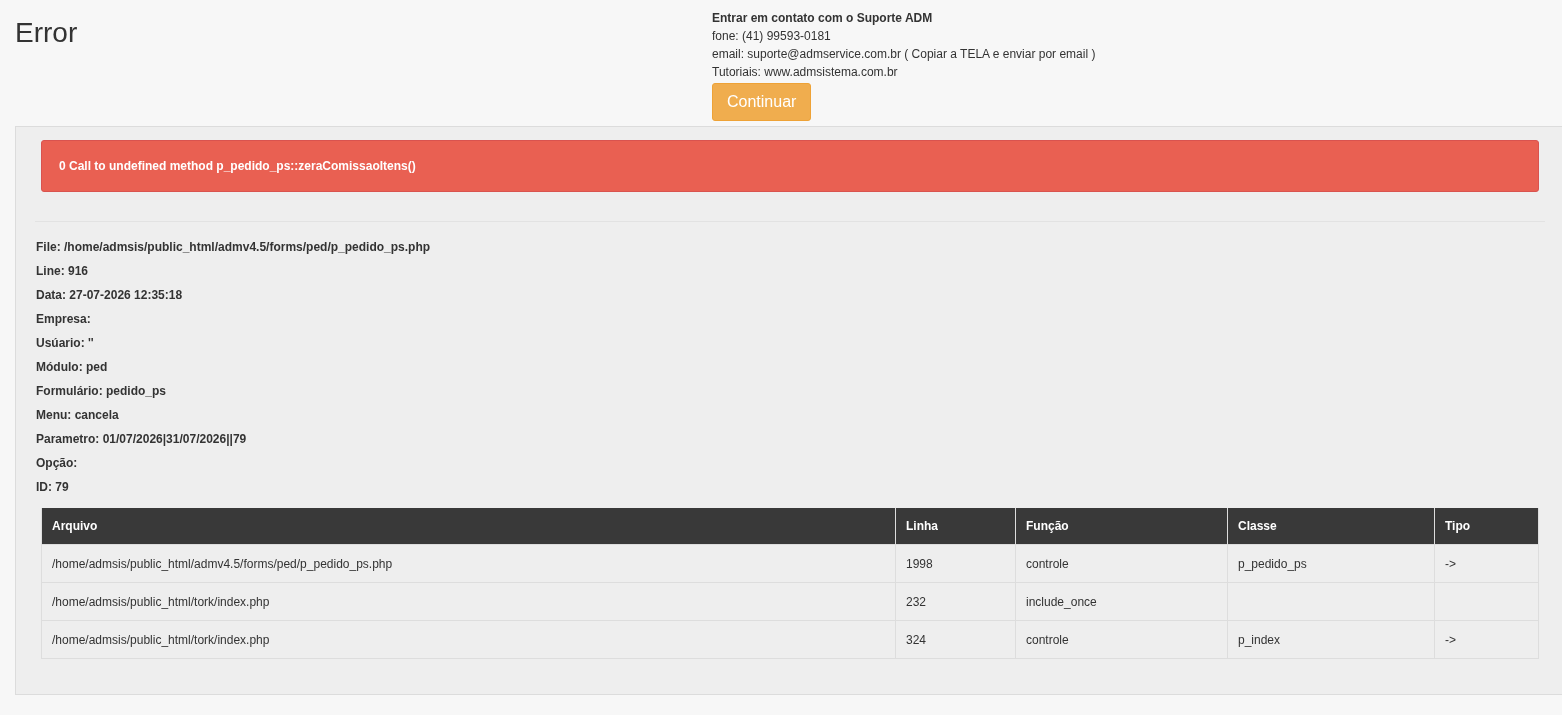  Describe the element at coordinates (63, 271) in the screenshot. I see `detail-text: Line: 916` at that location.